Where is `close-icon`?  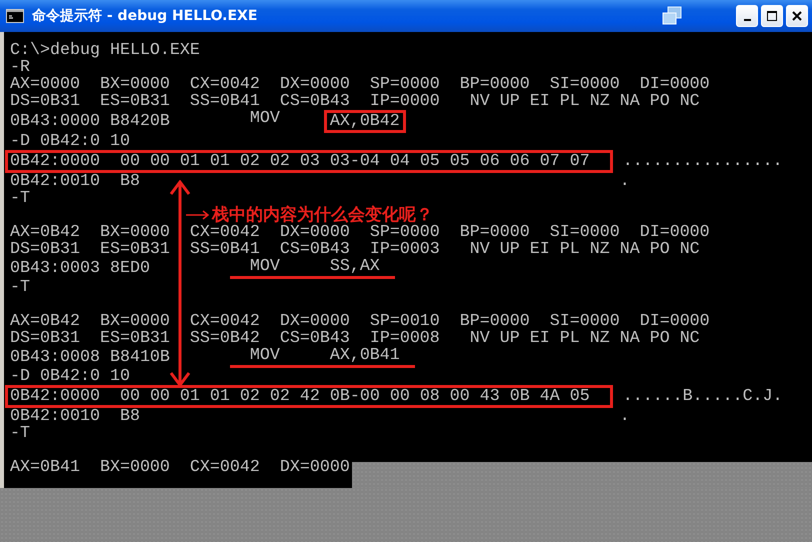 close-icon is located at coordinates (797, 16).